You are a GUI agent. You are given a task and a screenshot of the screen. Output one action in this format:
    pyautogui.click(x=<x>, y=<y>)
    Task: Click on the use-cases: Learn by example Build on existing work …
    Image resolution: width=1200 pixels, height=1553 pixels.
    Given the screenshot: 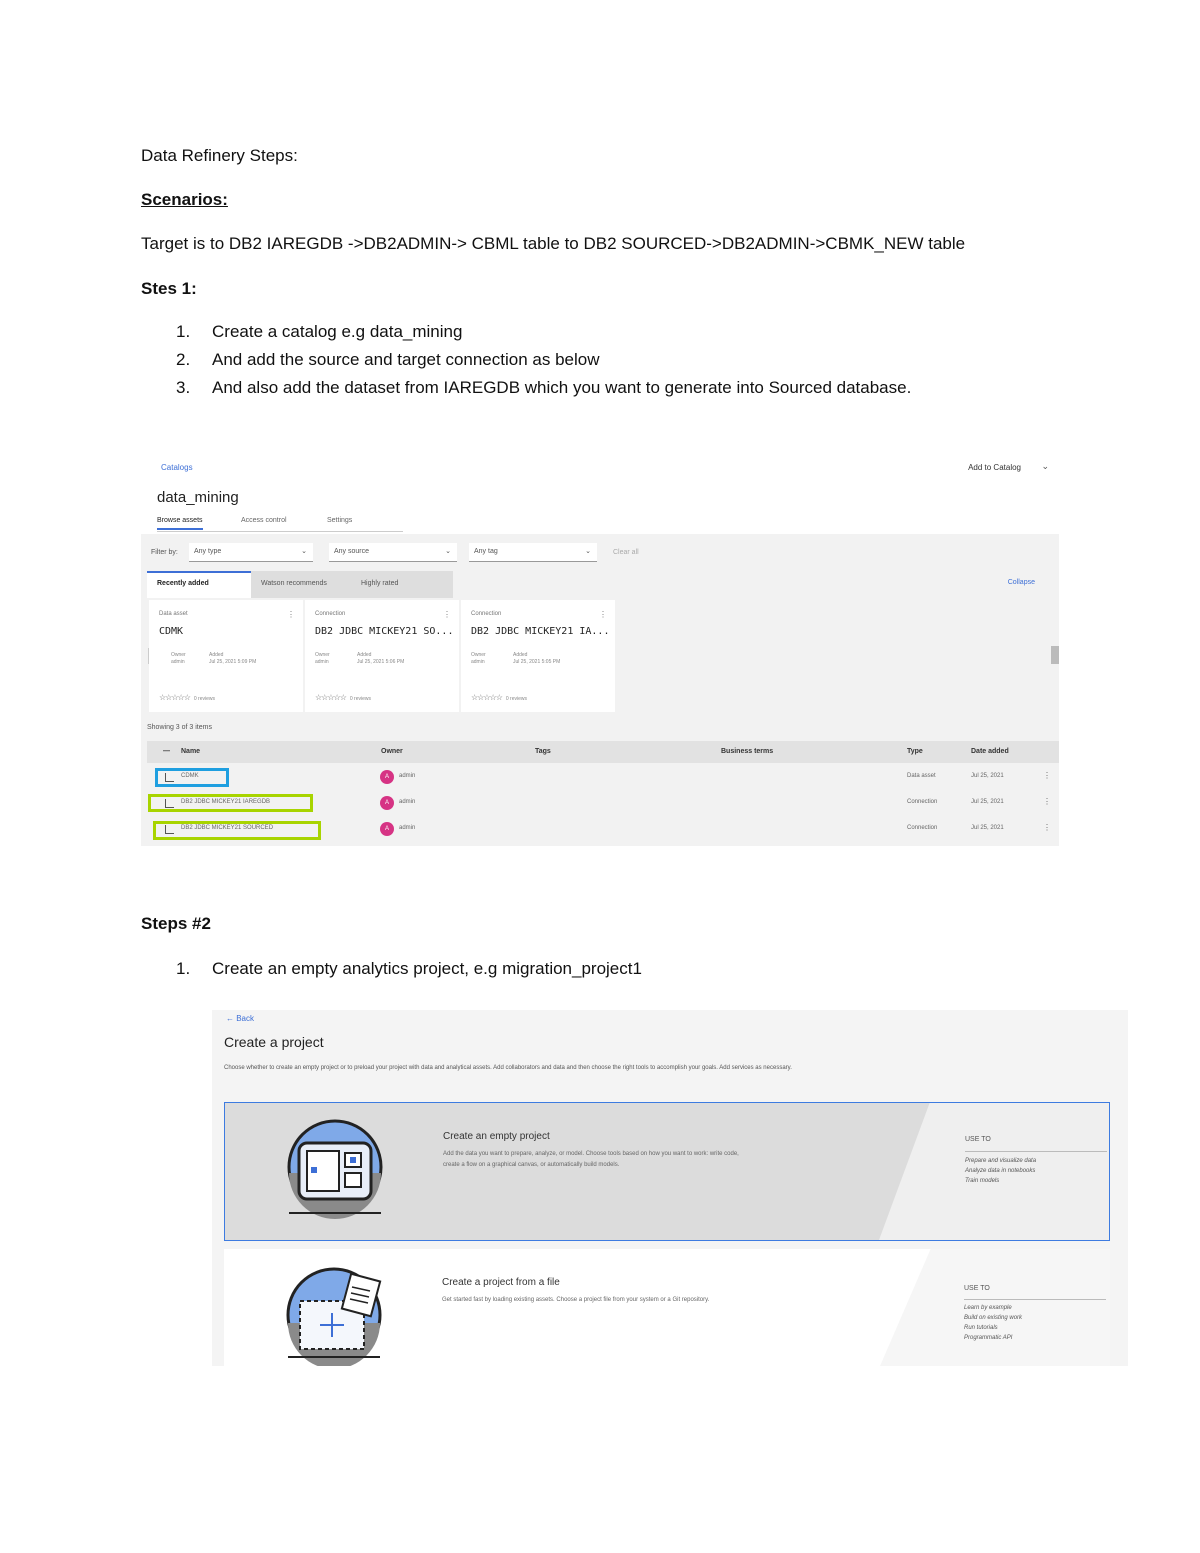 What is the action you would take?
    pyautogui.click(x=993, y=1323)
    